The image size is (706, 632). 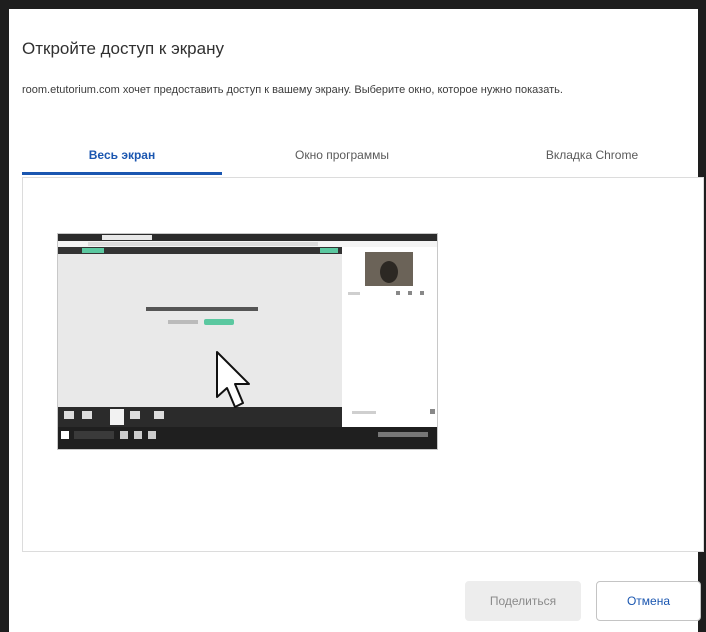 I want to click on source-tabs: Весь экран Окно программы Вкладка Chrome, so click(x=363, y=158).